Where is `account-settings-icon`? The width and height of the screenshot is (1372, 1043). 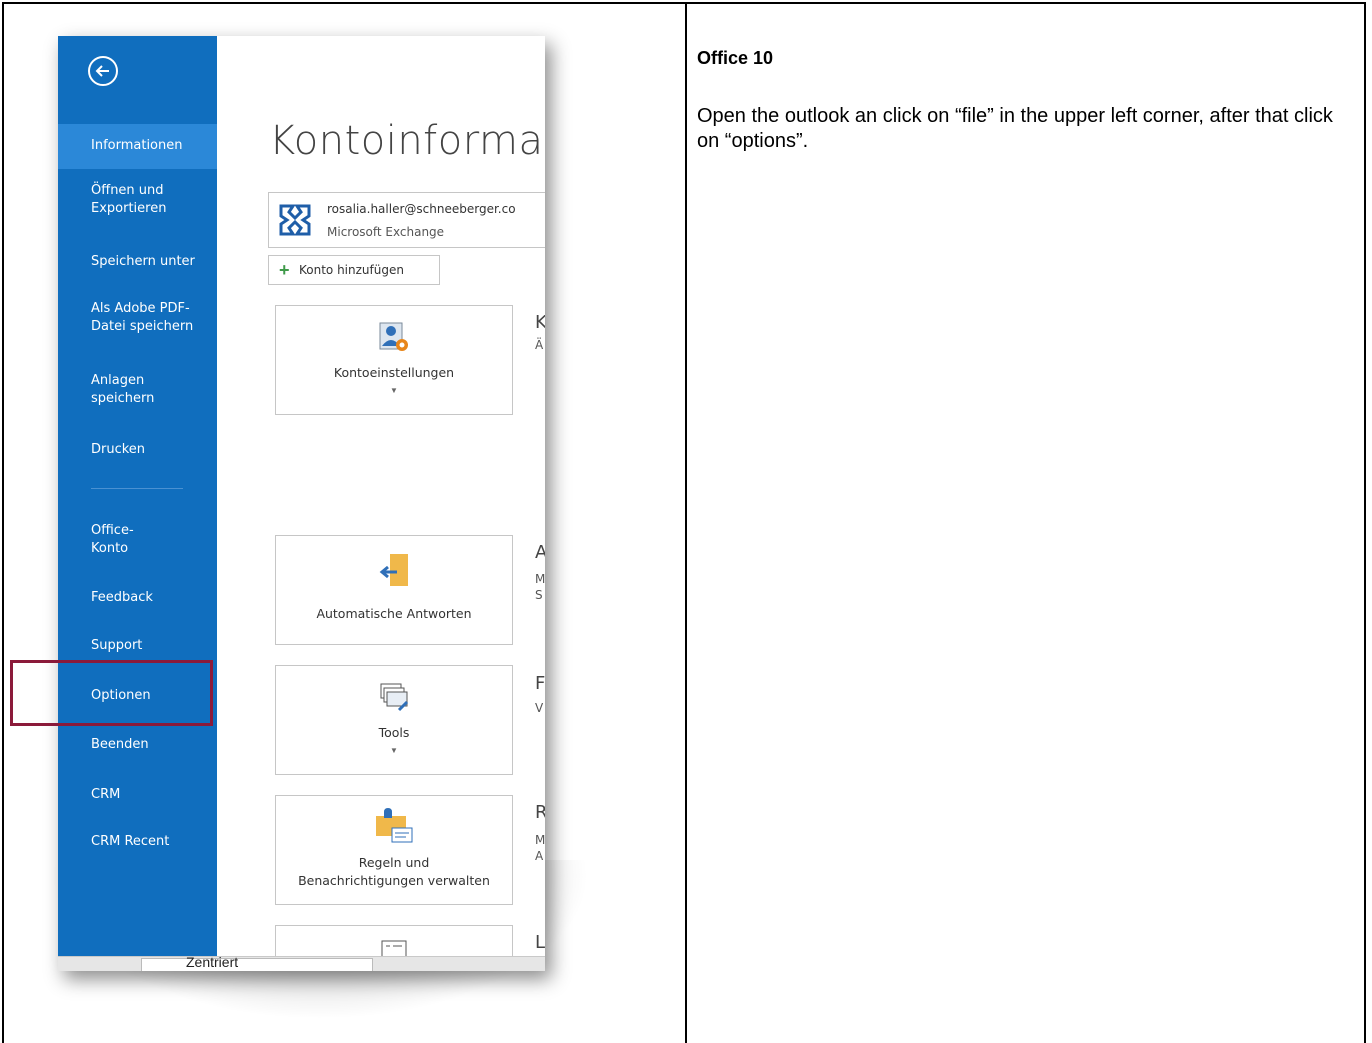 account-settings-icon is located at coordinates (393, 336).